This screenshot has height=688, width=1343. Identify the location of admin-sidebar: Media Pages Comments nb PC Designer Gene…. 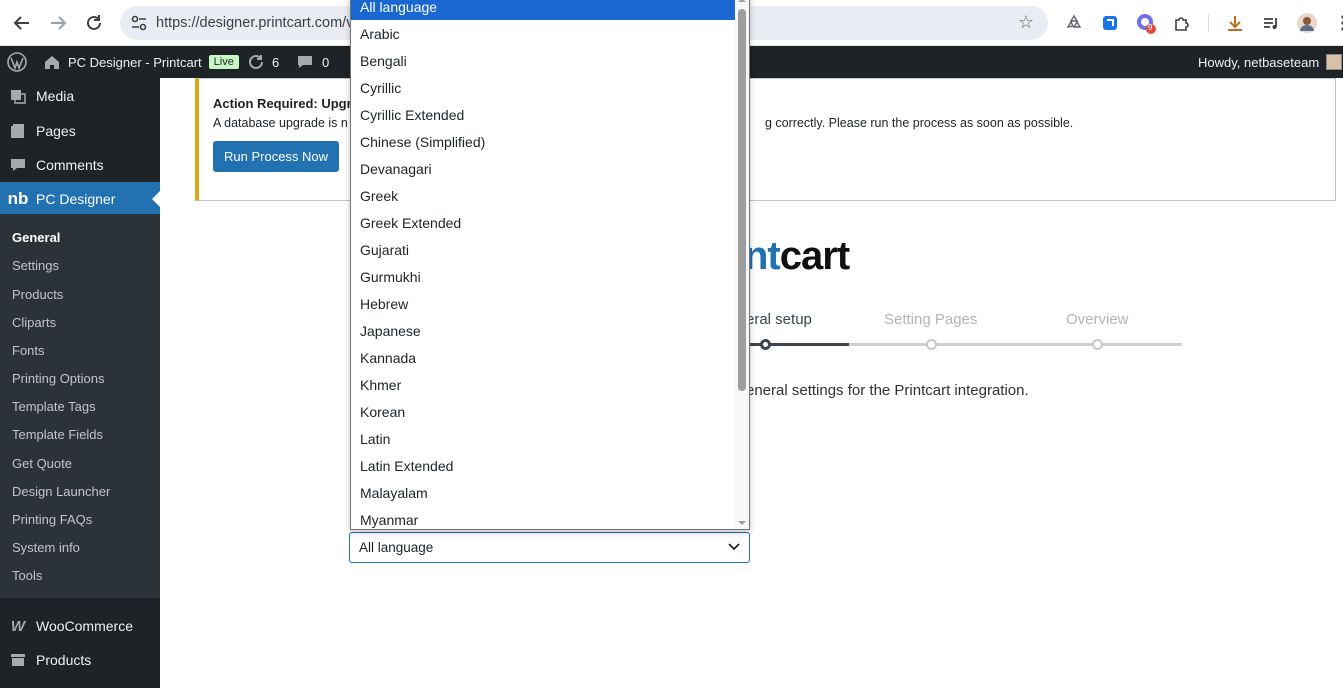
(80, 383).